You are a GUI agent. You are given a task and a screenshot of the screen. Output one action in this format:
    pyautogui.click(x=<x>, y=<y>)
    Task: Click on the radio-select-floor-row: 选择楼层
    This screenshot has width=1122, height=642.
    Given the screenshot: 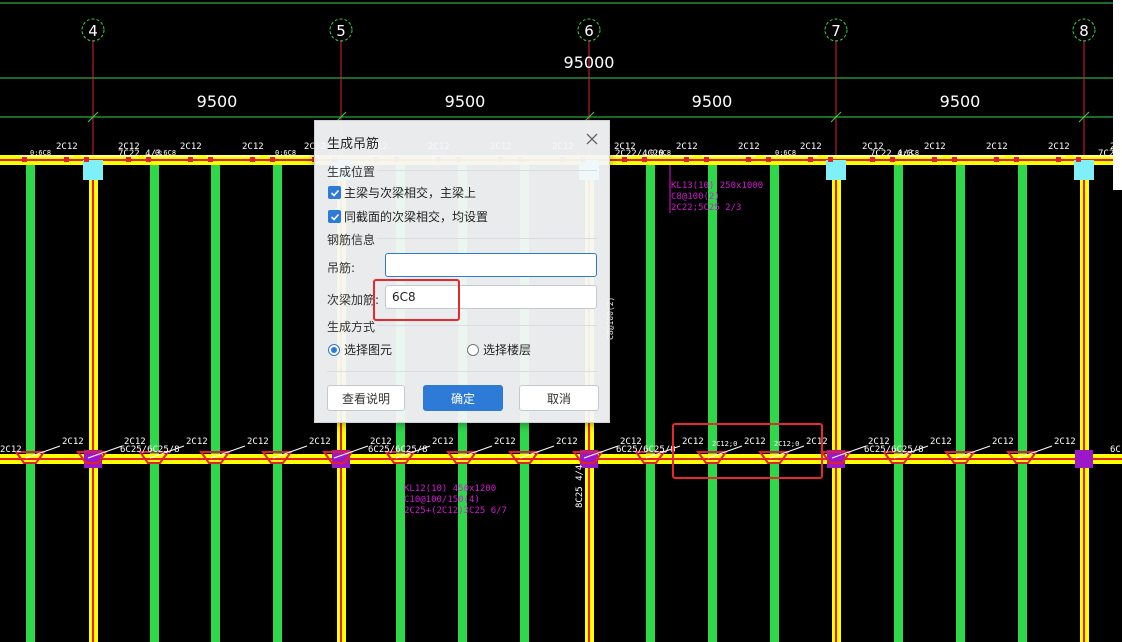 What is the action you would take?
    pyautogui.click(x=499, y=349)
    